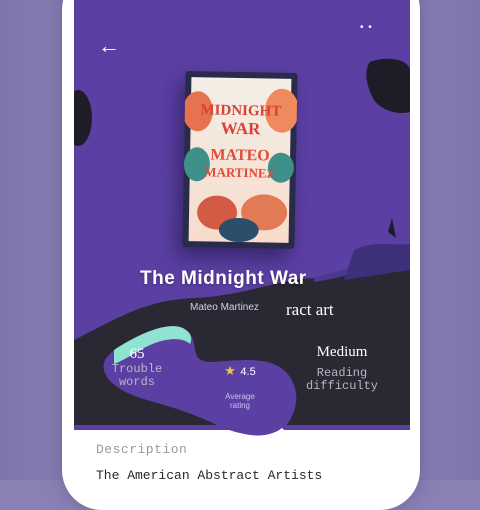 The height and width of the screenshot is (510, 480). What do you see at coordinates (109, 45) in the screenshot?
I see `arrow-left-icon: ←` at bounding box center [109, 45].